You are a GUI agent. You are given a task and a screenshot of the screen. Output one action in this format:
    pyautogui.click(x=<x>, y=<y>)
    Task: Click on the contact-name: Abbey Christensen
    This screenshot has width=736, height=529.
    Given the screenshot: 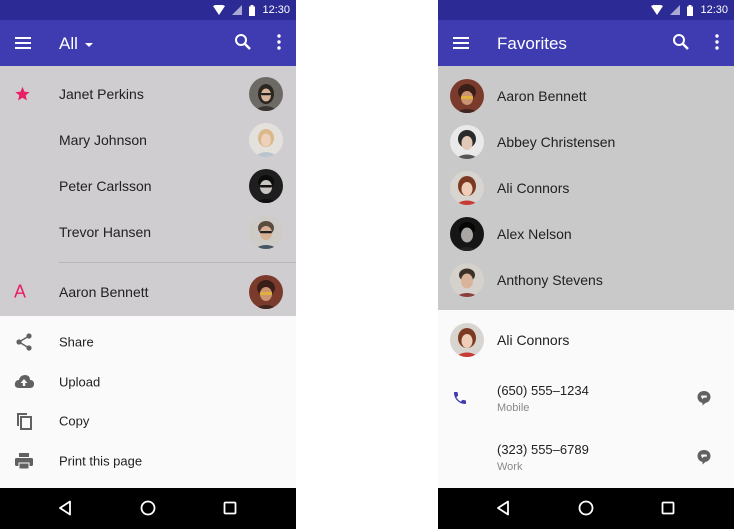 What is the action you would take?
    pyautogui.click(x=556, y=142)
    